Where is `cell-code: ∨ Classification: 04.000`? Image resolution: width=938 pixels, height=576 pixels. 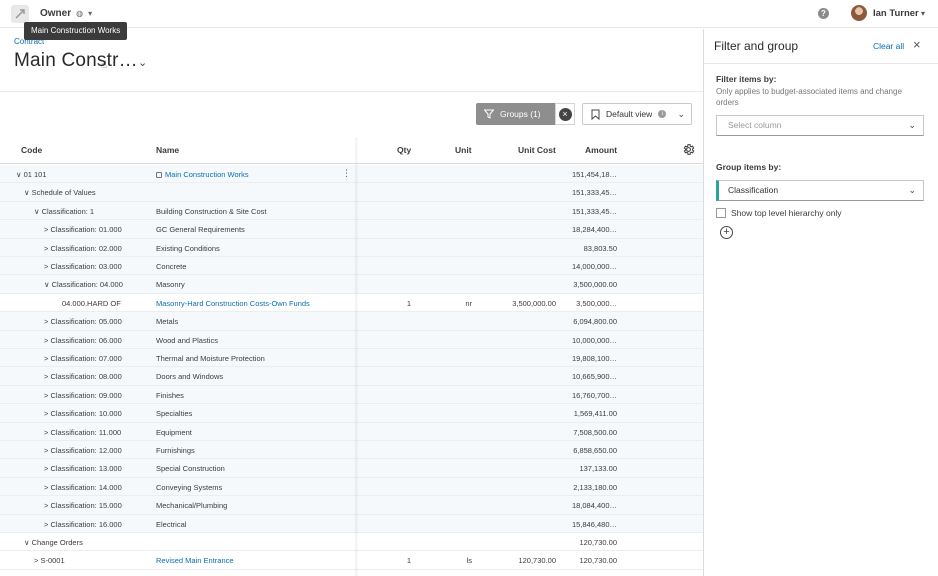 cell-code: ∨ Classification: 04.000 is located at coordinates (83, 285).